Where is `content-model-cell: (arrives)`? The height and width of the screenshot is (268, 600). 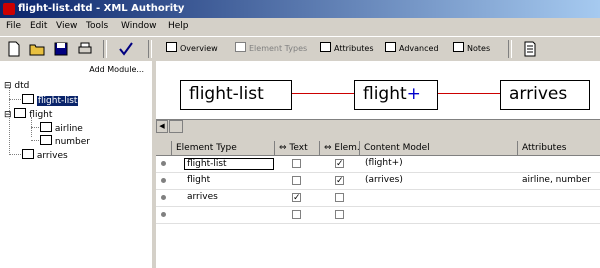
content-model-cell: (arrives) is located at coordinates (384, 180).